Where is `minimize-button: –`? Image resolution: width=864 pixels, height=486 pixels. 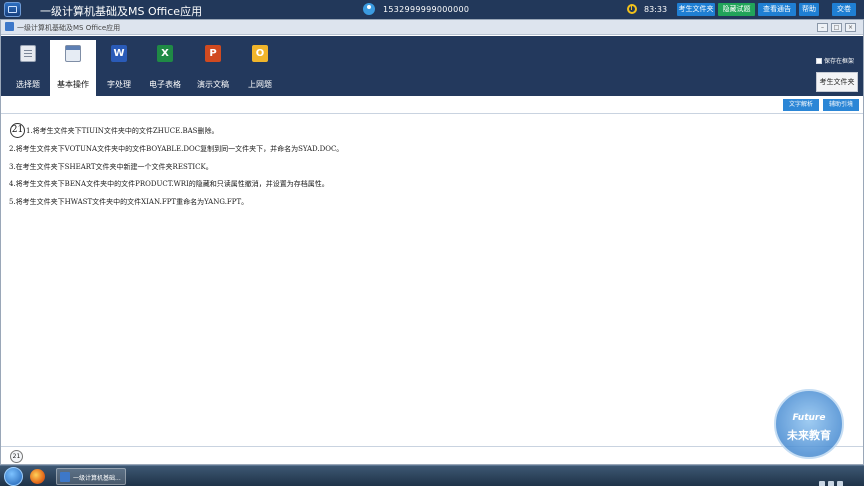 minimize-button: – is located at coordinates (822, 27).